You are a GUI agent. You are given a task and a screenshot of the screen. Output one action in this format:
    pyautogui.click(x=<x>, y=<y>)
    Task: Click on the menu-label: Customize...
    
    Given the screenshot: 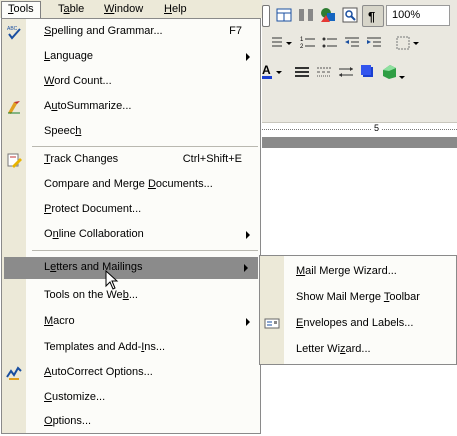 What is the action you would take?
    pyautogui.click(x=75, y=397)
    